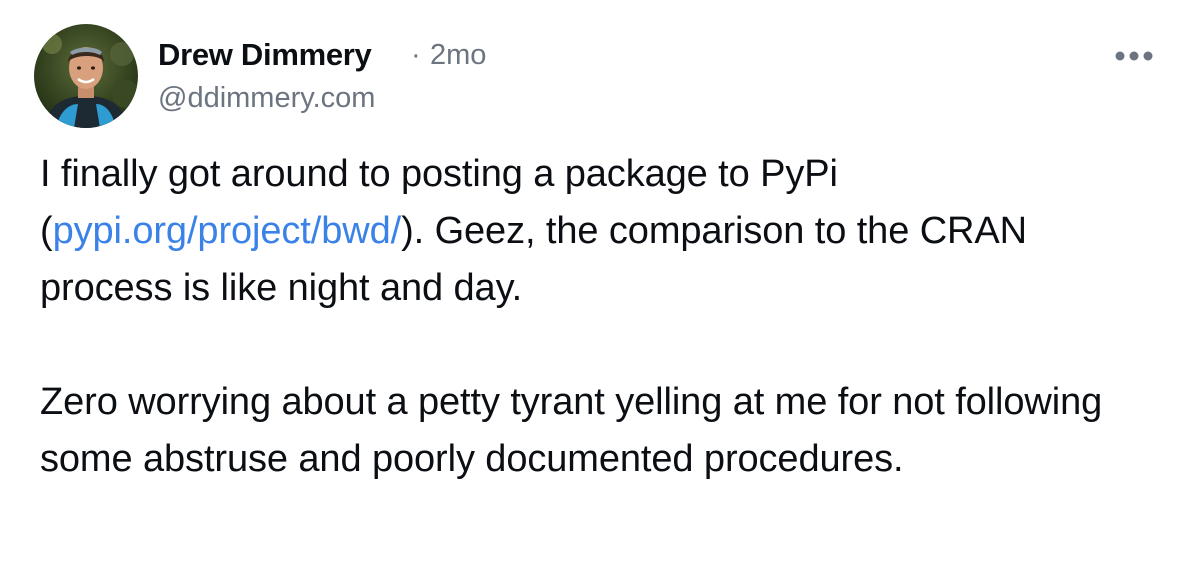 The height and width of the screenshot is (570, 1194). I want to click on ellipsis-icon, so click(1134, 56).